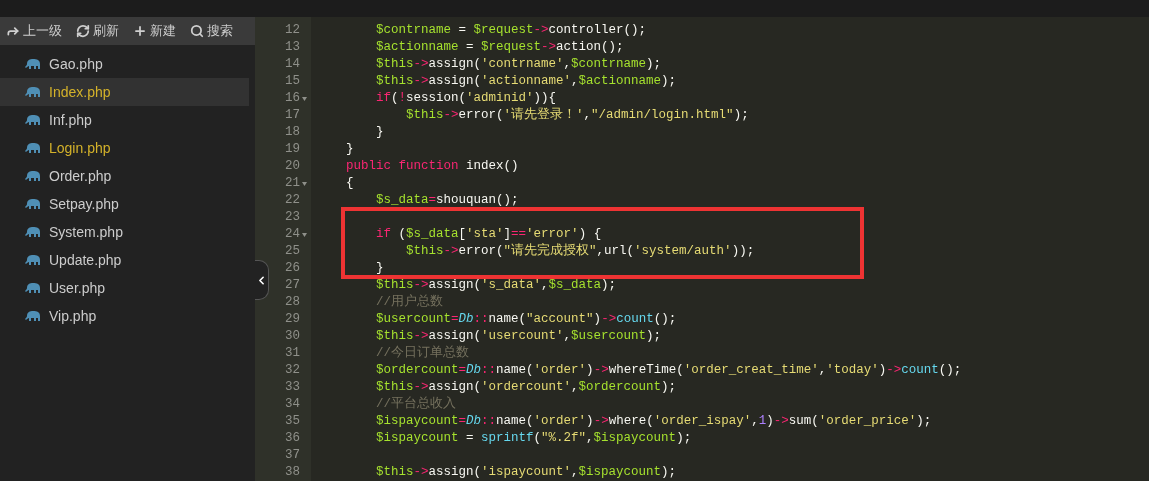 The width and height of the screenshot is (1149, 481). I want to click on forward-icon, so click(13, 31).